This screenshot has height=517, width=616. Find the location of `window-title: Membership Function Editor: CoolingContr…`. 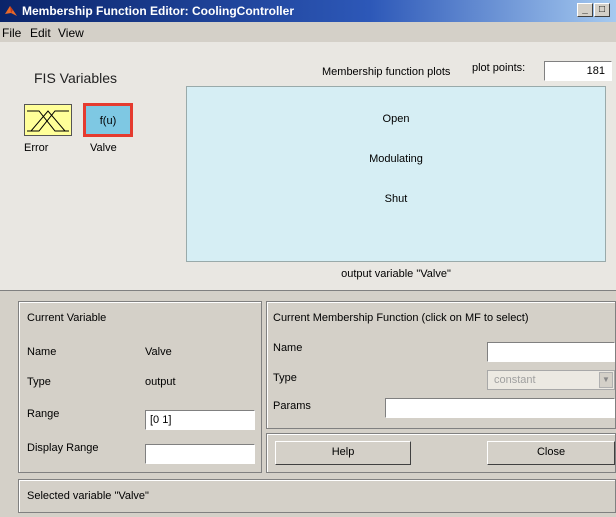

window-title: Membership Function Editor: CoolingContr… is located at coordinates (158, 11).